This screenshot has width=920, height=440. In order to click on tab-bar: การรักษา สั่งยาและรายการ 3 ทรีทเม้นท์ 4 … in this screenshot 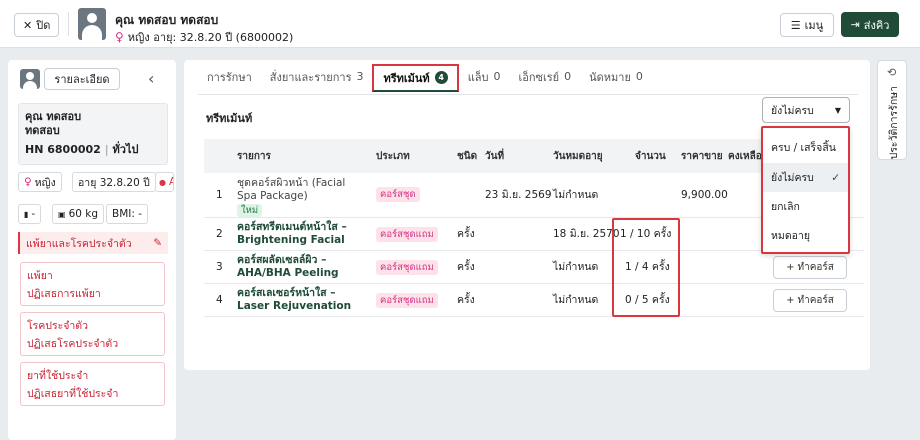, I will do `click(425, 76)`.